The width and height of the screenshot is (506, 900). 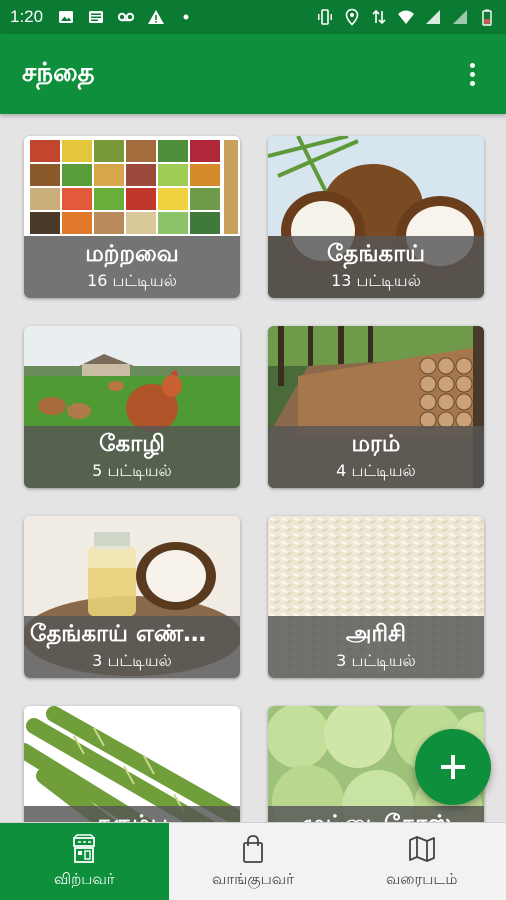 What do you see at coordinates (253, 878) in the screenshot?
I see `nav-label: வாங்குபவர்` at bounding box center [253, 878].